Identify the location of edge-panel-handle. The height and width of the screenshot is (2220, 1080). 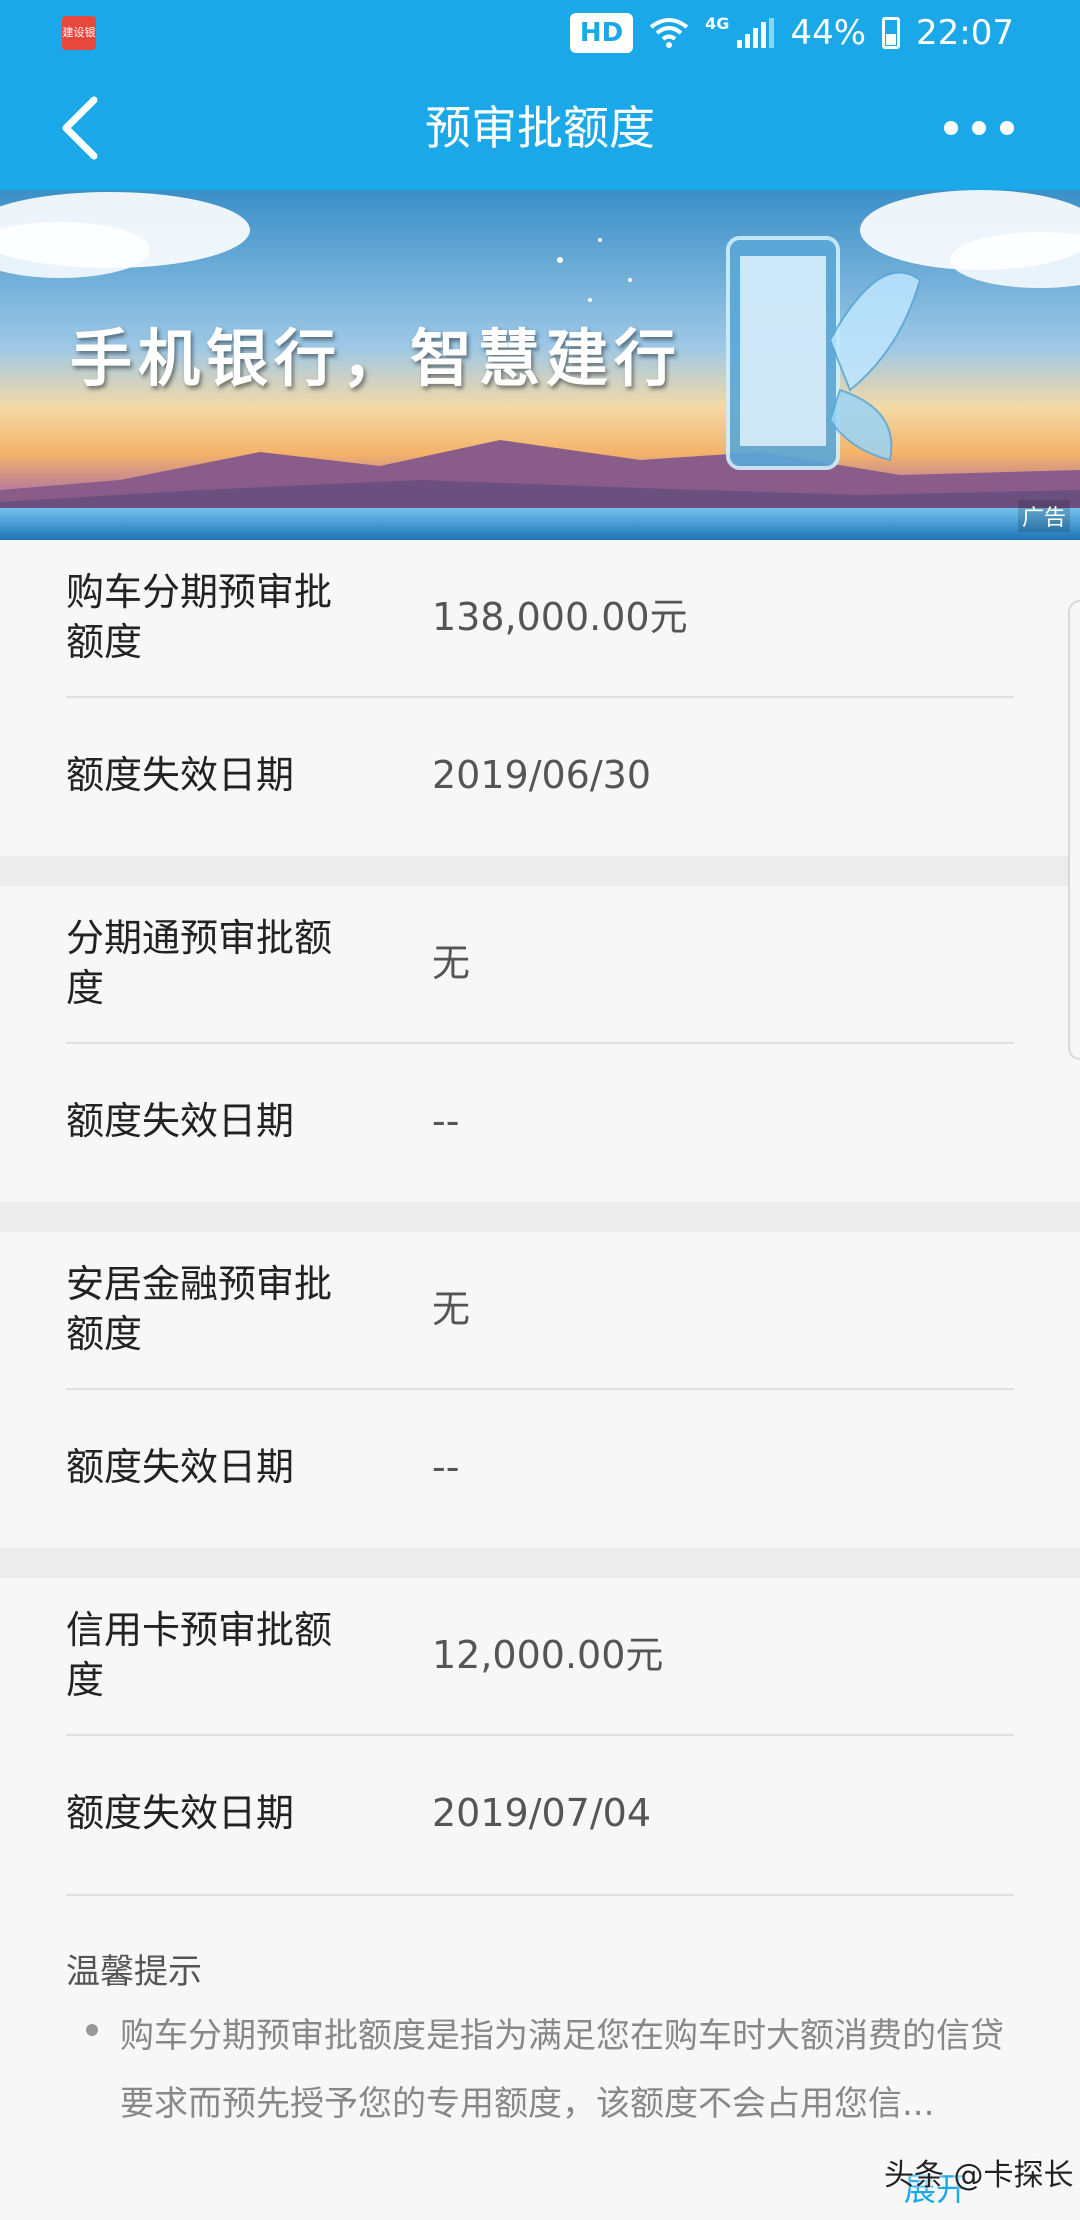
(1074, 830).